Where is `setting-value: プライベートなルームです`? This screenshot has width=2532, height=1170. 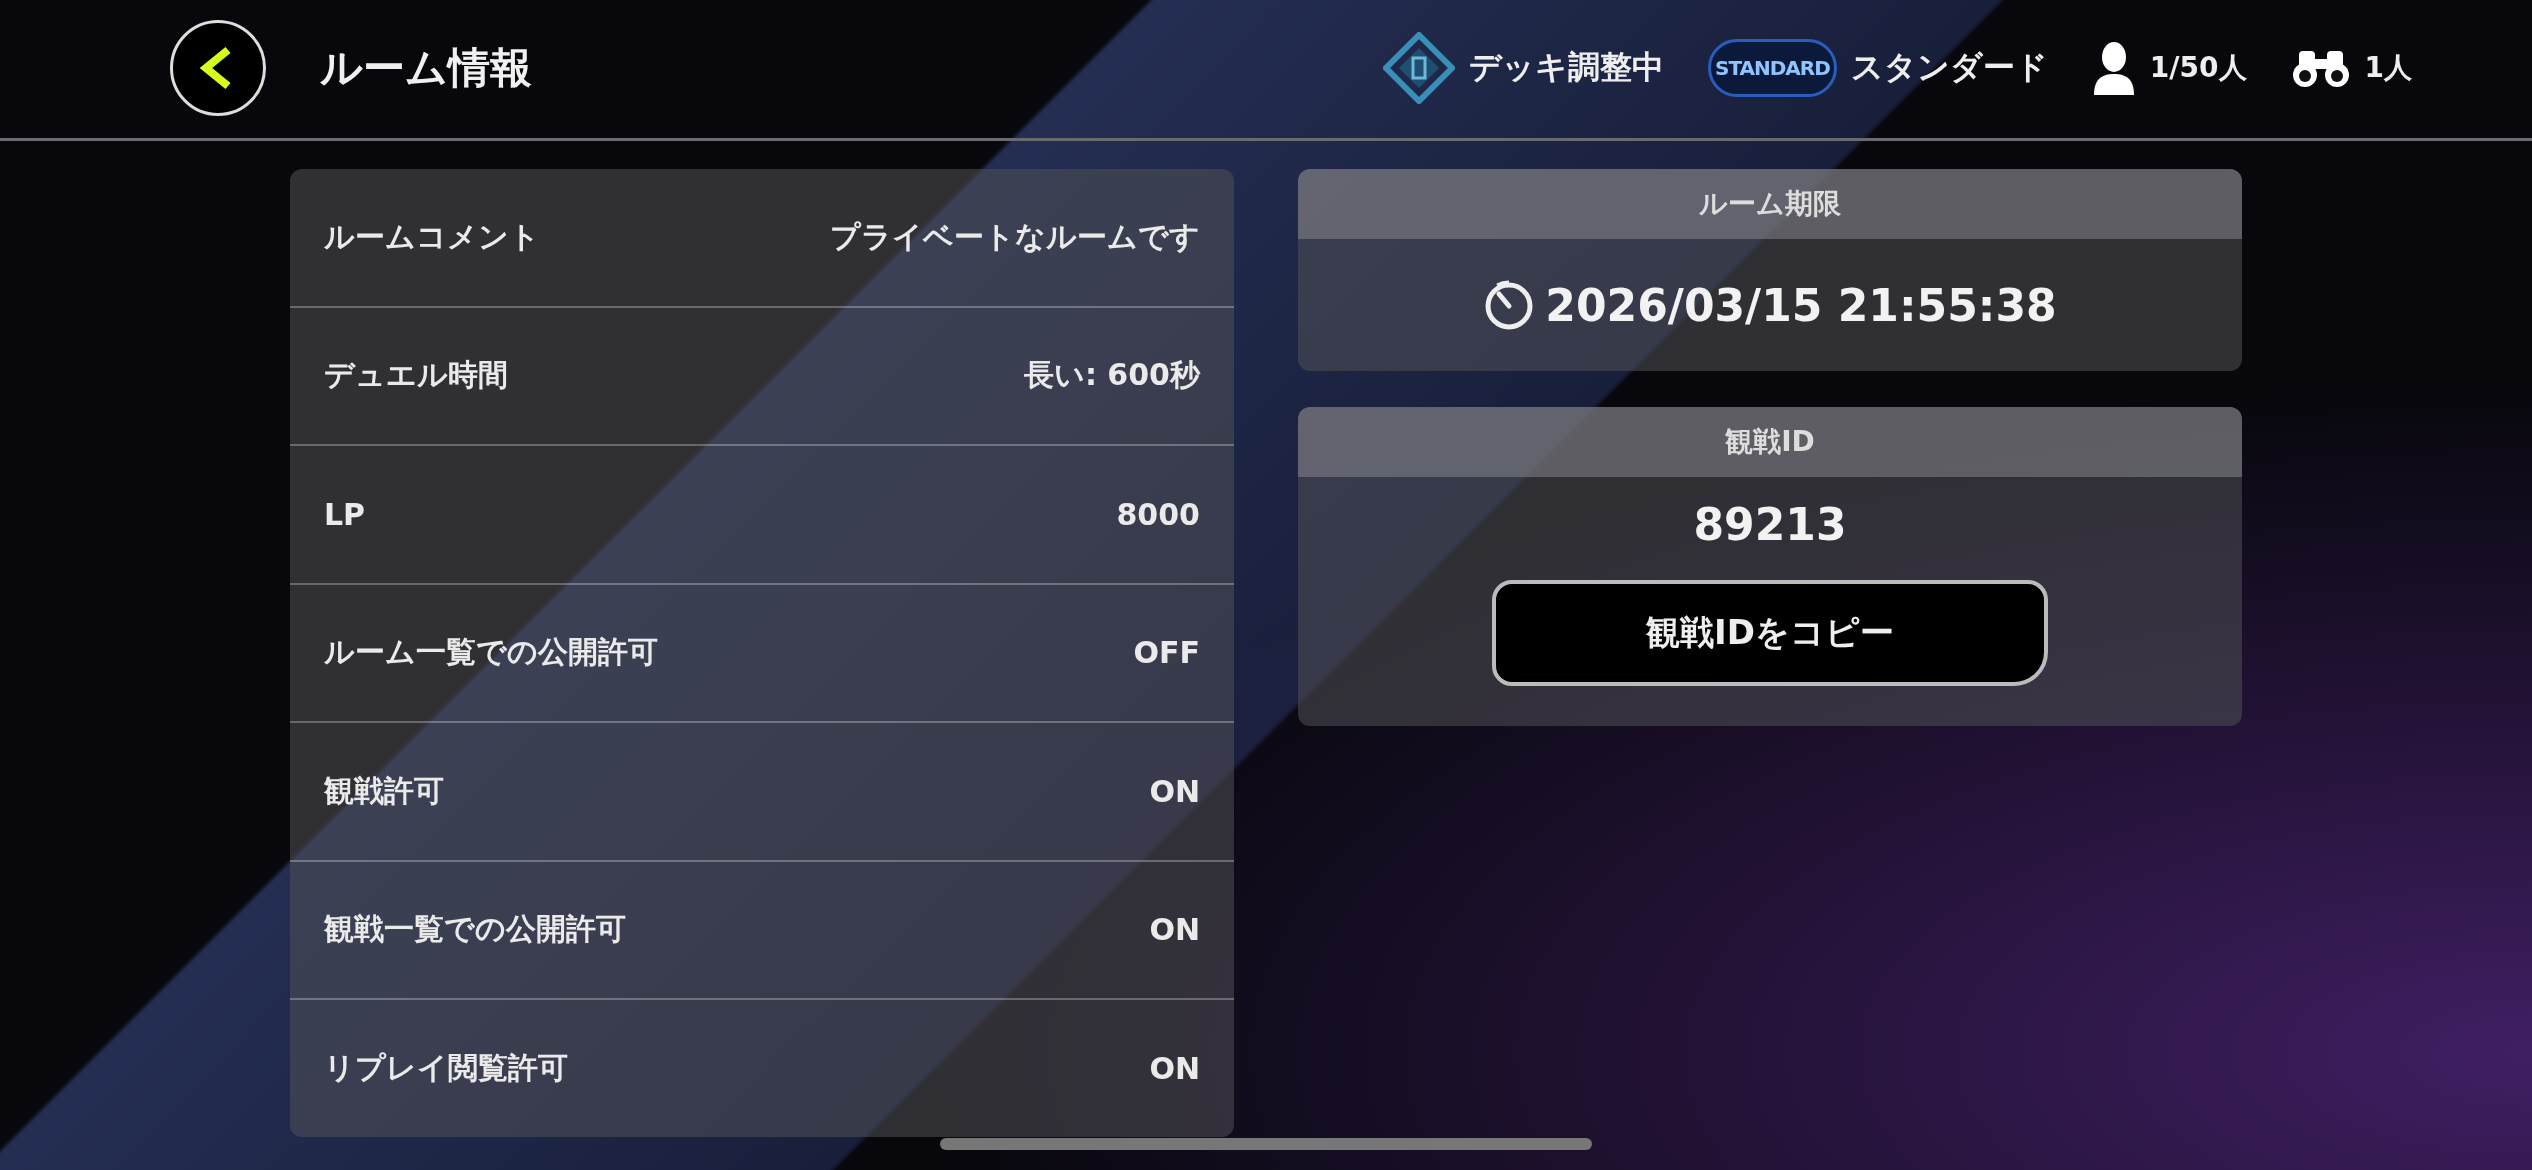 setting-value: プライベートなルームです is located at coordinates (1015, 236).